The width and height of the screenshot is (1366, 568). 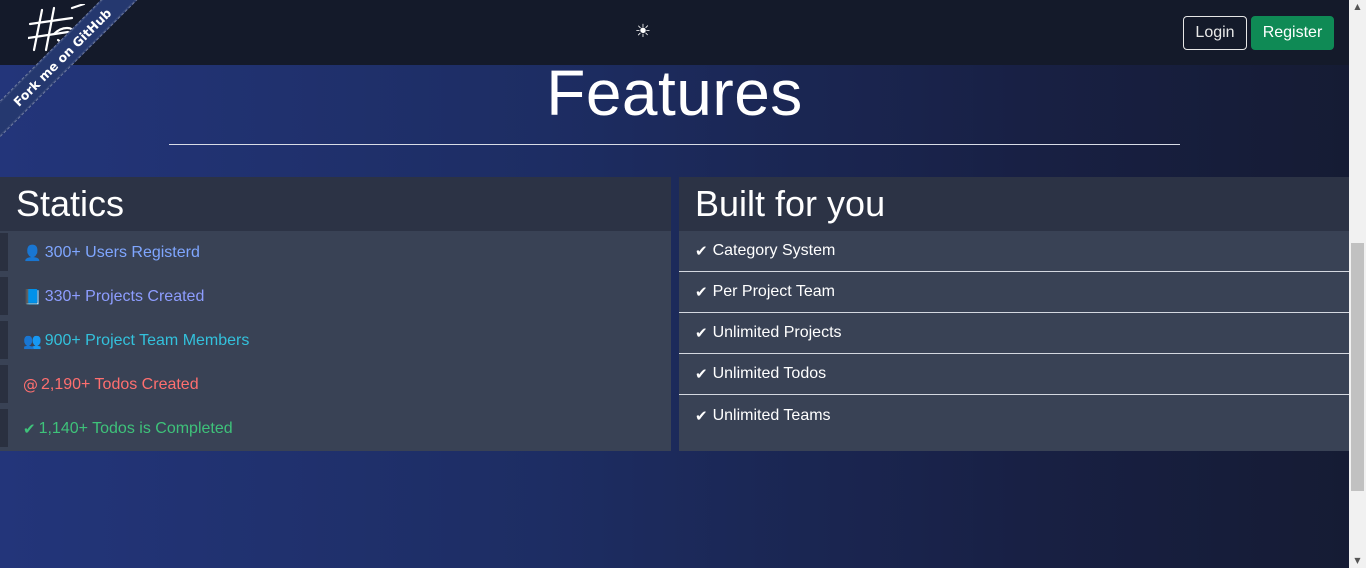 I want to click on login-button: Login, so click(x=1215, y=33).